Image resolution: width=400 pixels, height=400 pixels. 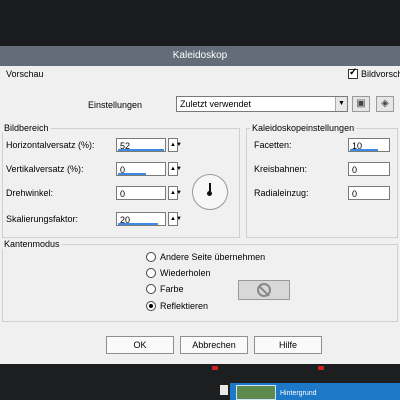 I want to click on vertical-offset-label: Vertikalversatz (%):, so click(x=45, y=169).